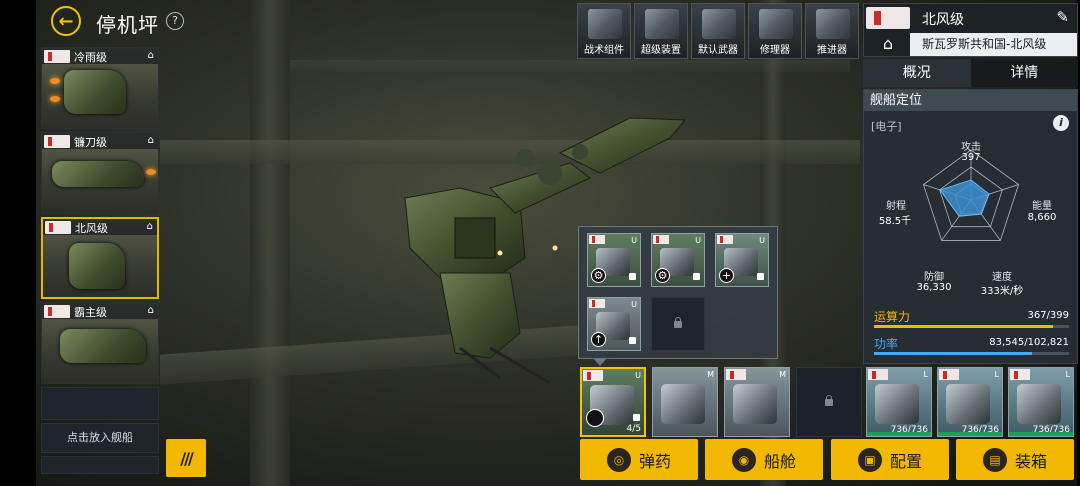 The width and height of the screenshot is (1080, 486). What do you see at coordinates (993, 44) in the screenshot?
I see `ship-faction: 斯瓦罗斯共和国-北风级` at bounding box center [993, 44].